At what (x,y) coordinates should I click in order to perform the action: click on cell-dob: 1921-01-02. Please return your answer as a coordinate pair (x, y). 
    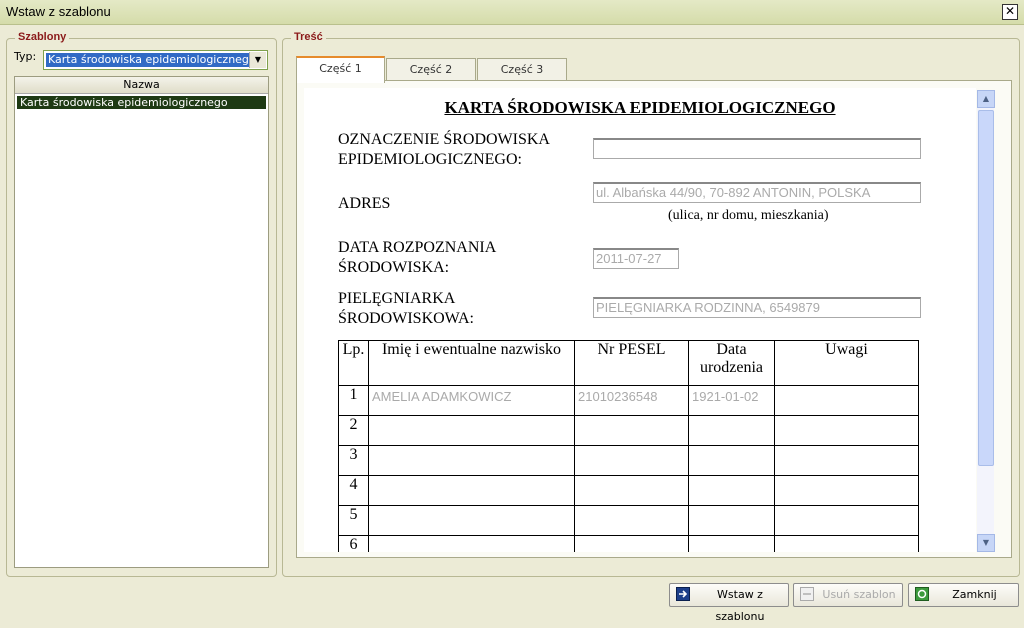
    Looking at the image, I should click on (731, 400).